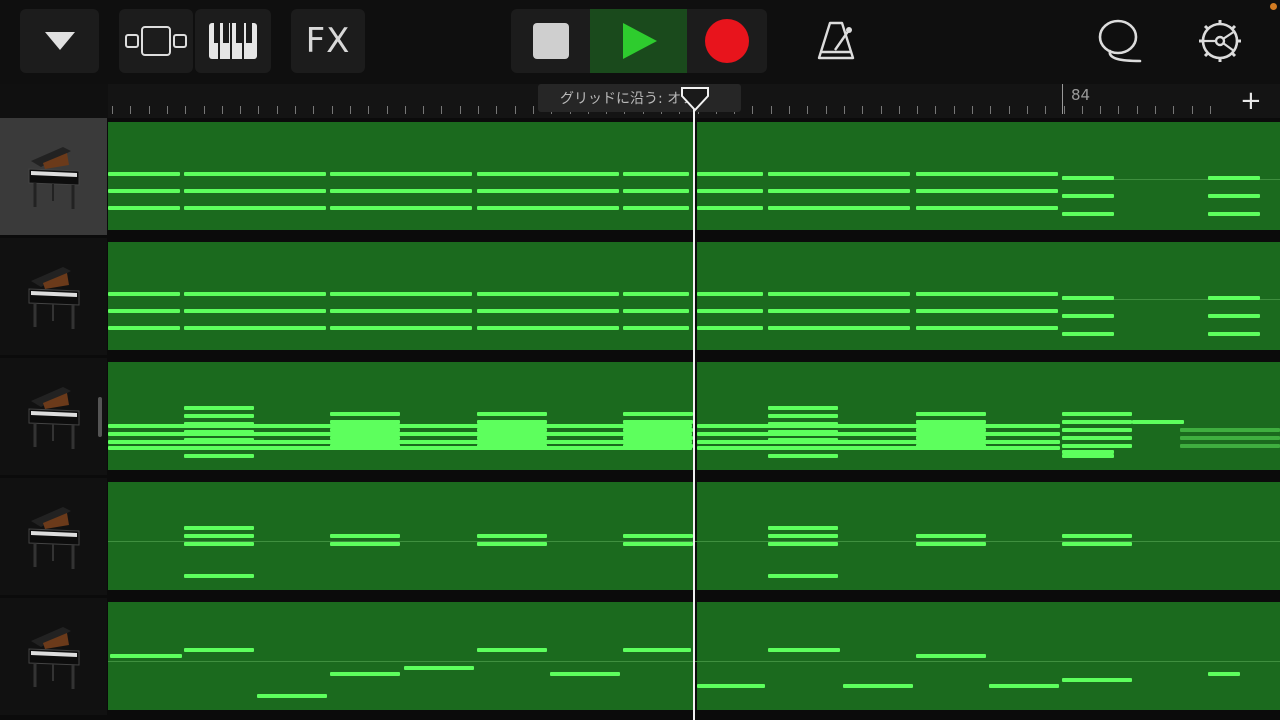  Describe the element at coordinates (550, 41) in the screenshot. I see `stop-button` at that location.